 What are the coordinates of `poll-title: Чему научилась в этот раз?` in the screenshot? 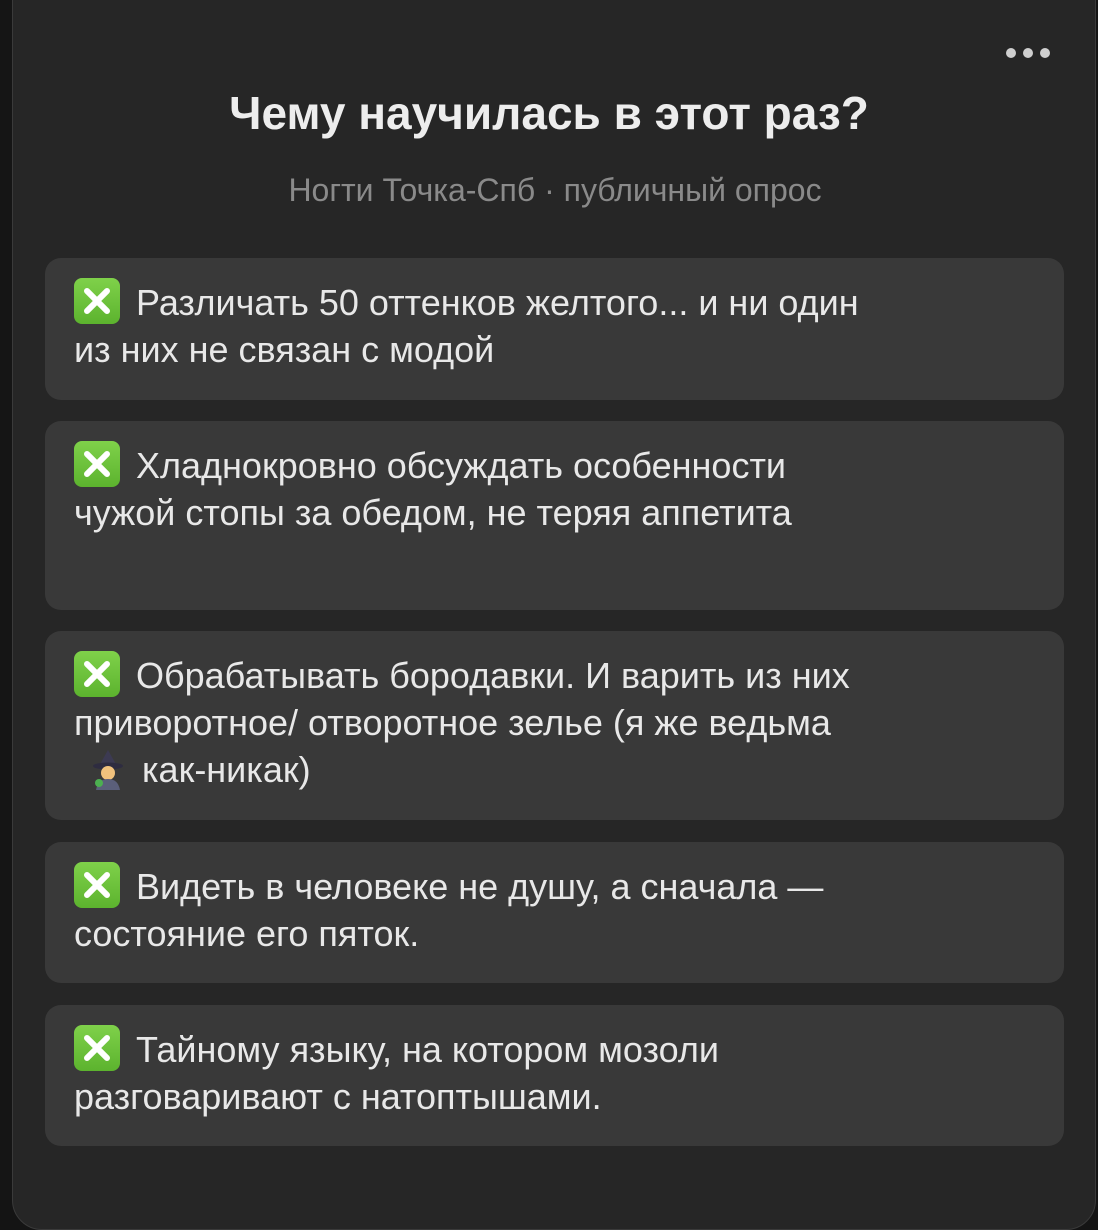 It's located at (549, 113).